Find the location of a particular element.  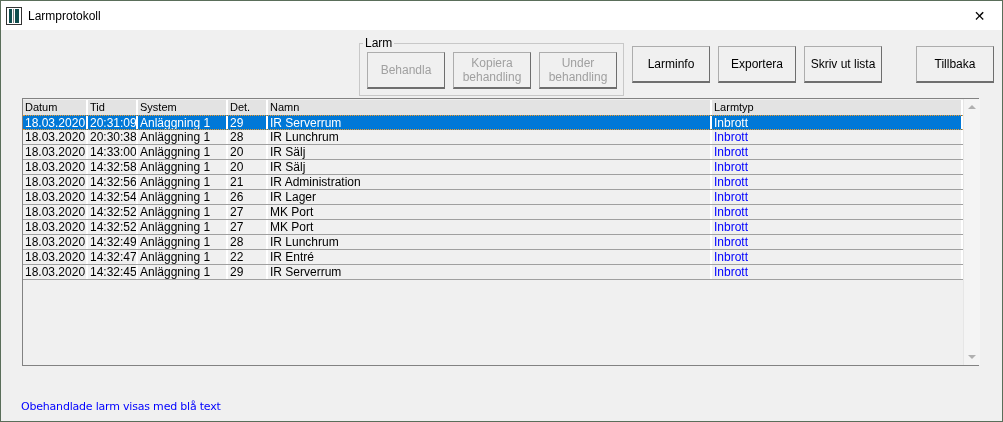

table-row: 18.03.2020 14:32:58 Anläggning 1 20 IR Sälj Inbrott is located at coordinates (493, 167).